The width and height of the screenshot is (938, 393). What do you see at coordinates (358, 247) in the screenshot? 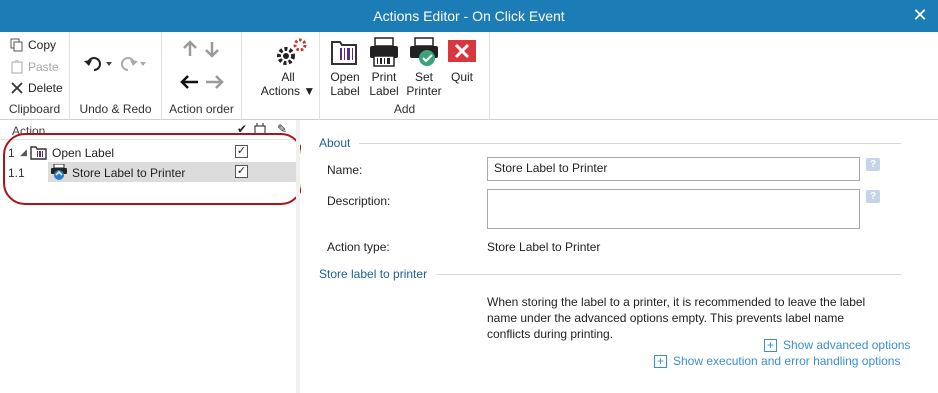
I see `action-type-label: Action type:` at bounding box center [358, 247].